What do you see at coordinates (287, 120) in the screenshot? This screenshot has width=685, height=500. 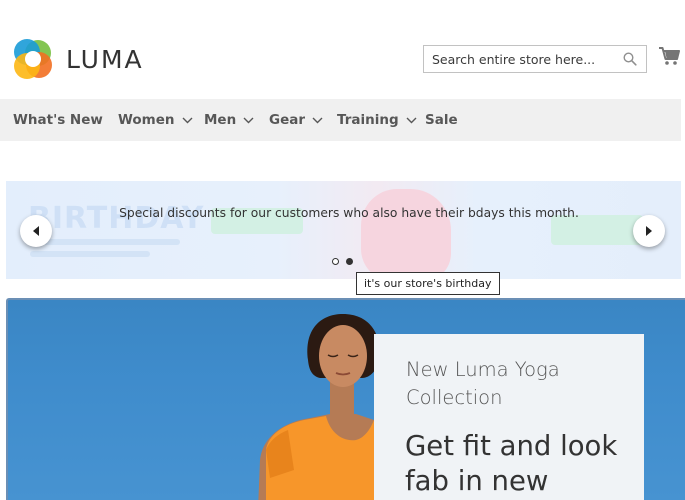 I see `nav-item-label: Gear` at bounding box center [287, 120].